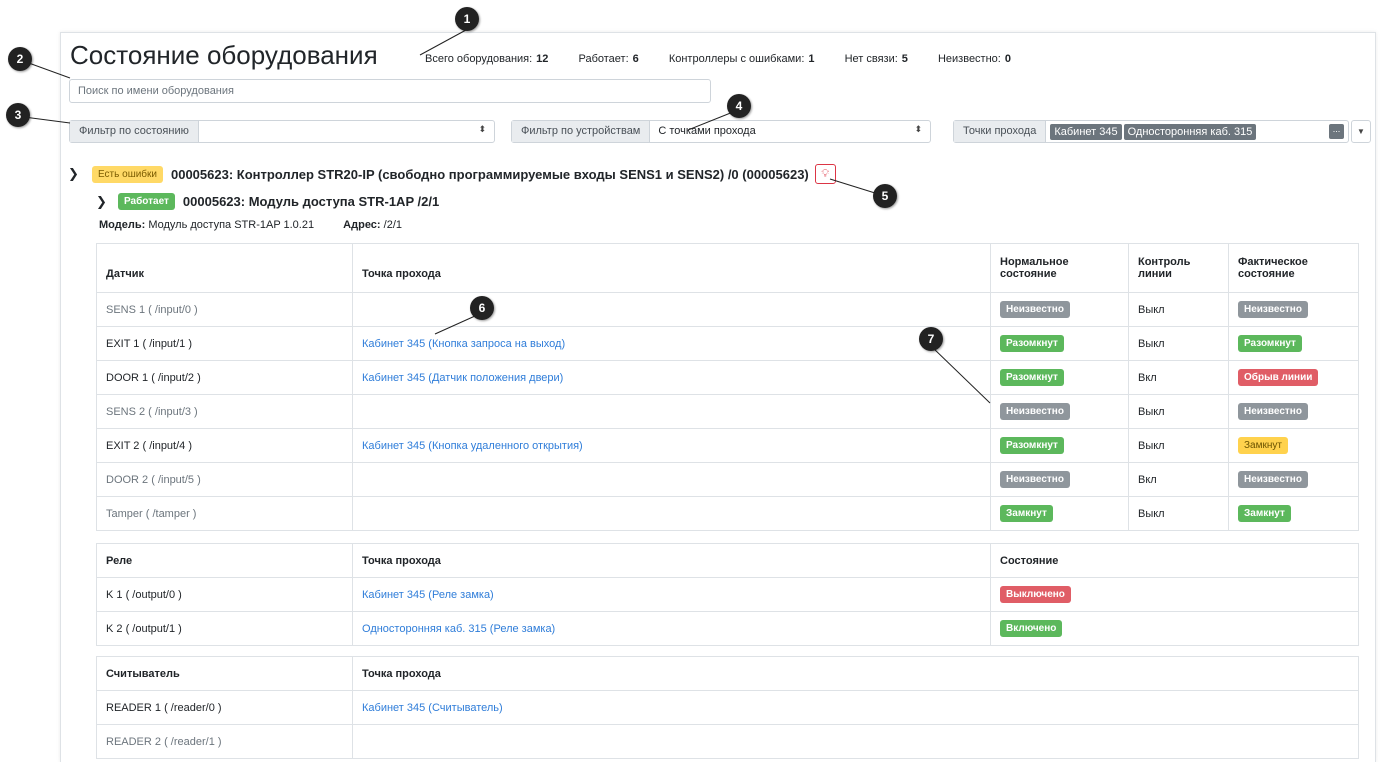  What do you see at coordinates (472, 446) in the screenshot?
I see `access-point-link: Кабинет 345 (Кнопка удаленного открытия)` at bounding box center [472, 446].